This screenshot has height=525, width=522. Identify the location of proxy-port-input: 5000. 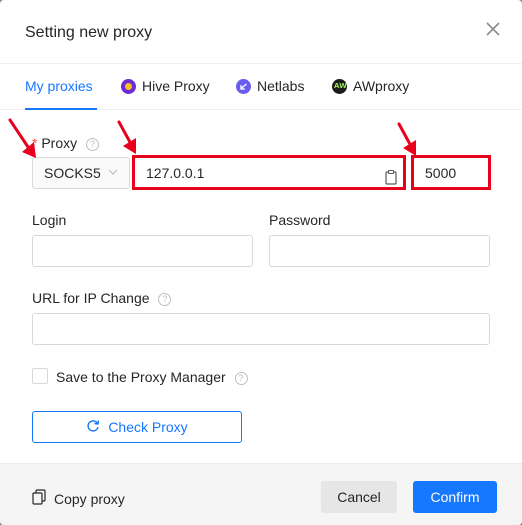
(451, 173).